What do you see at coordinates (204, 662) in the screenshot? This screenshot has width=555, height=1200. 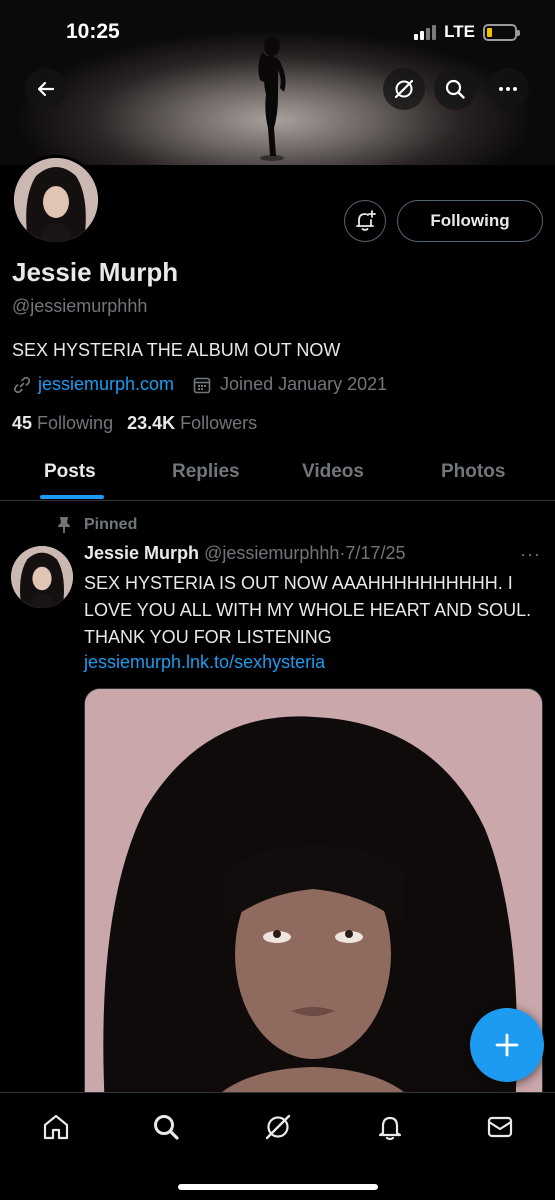 I see `post-link: jessiemurph.lnk.to/sexhysteria` at bounding box center [204, 662].